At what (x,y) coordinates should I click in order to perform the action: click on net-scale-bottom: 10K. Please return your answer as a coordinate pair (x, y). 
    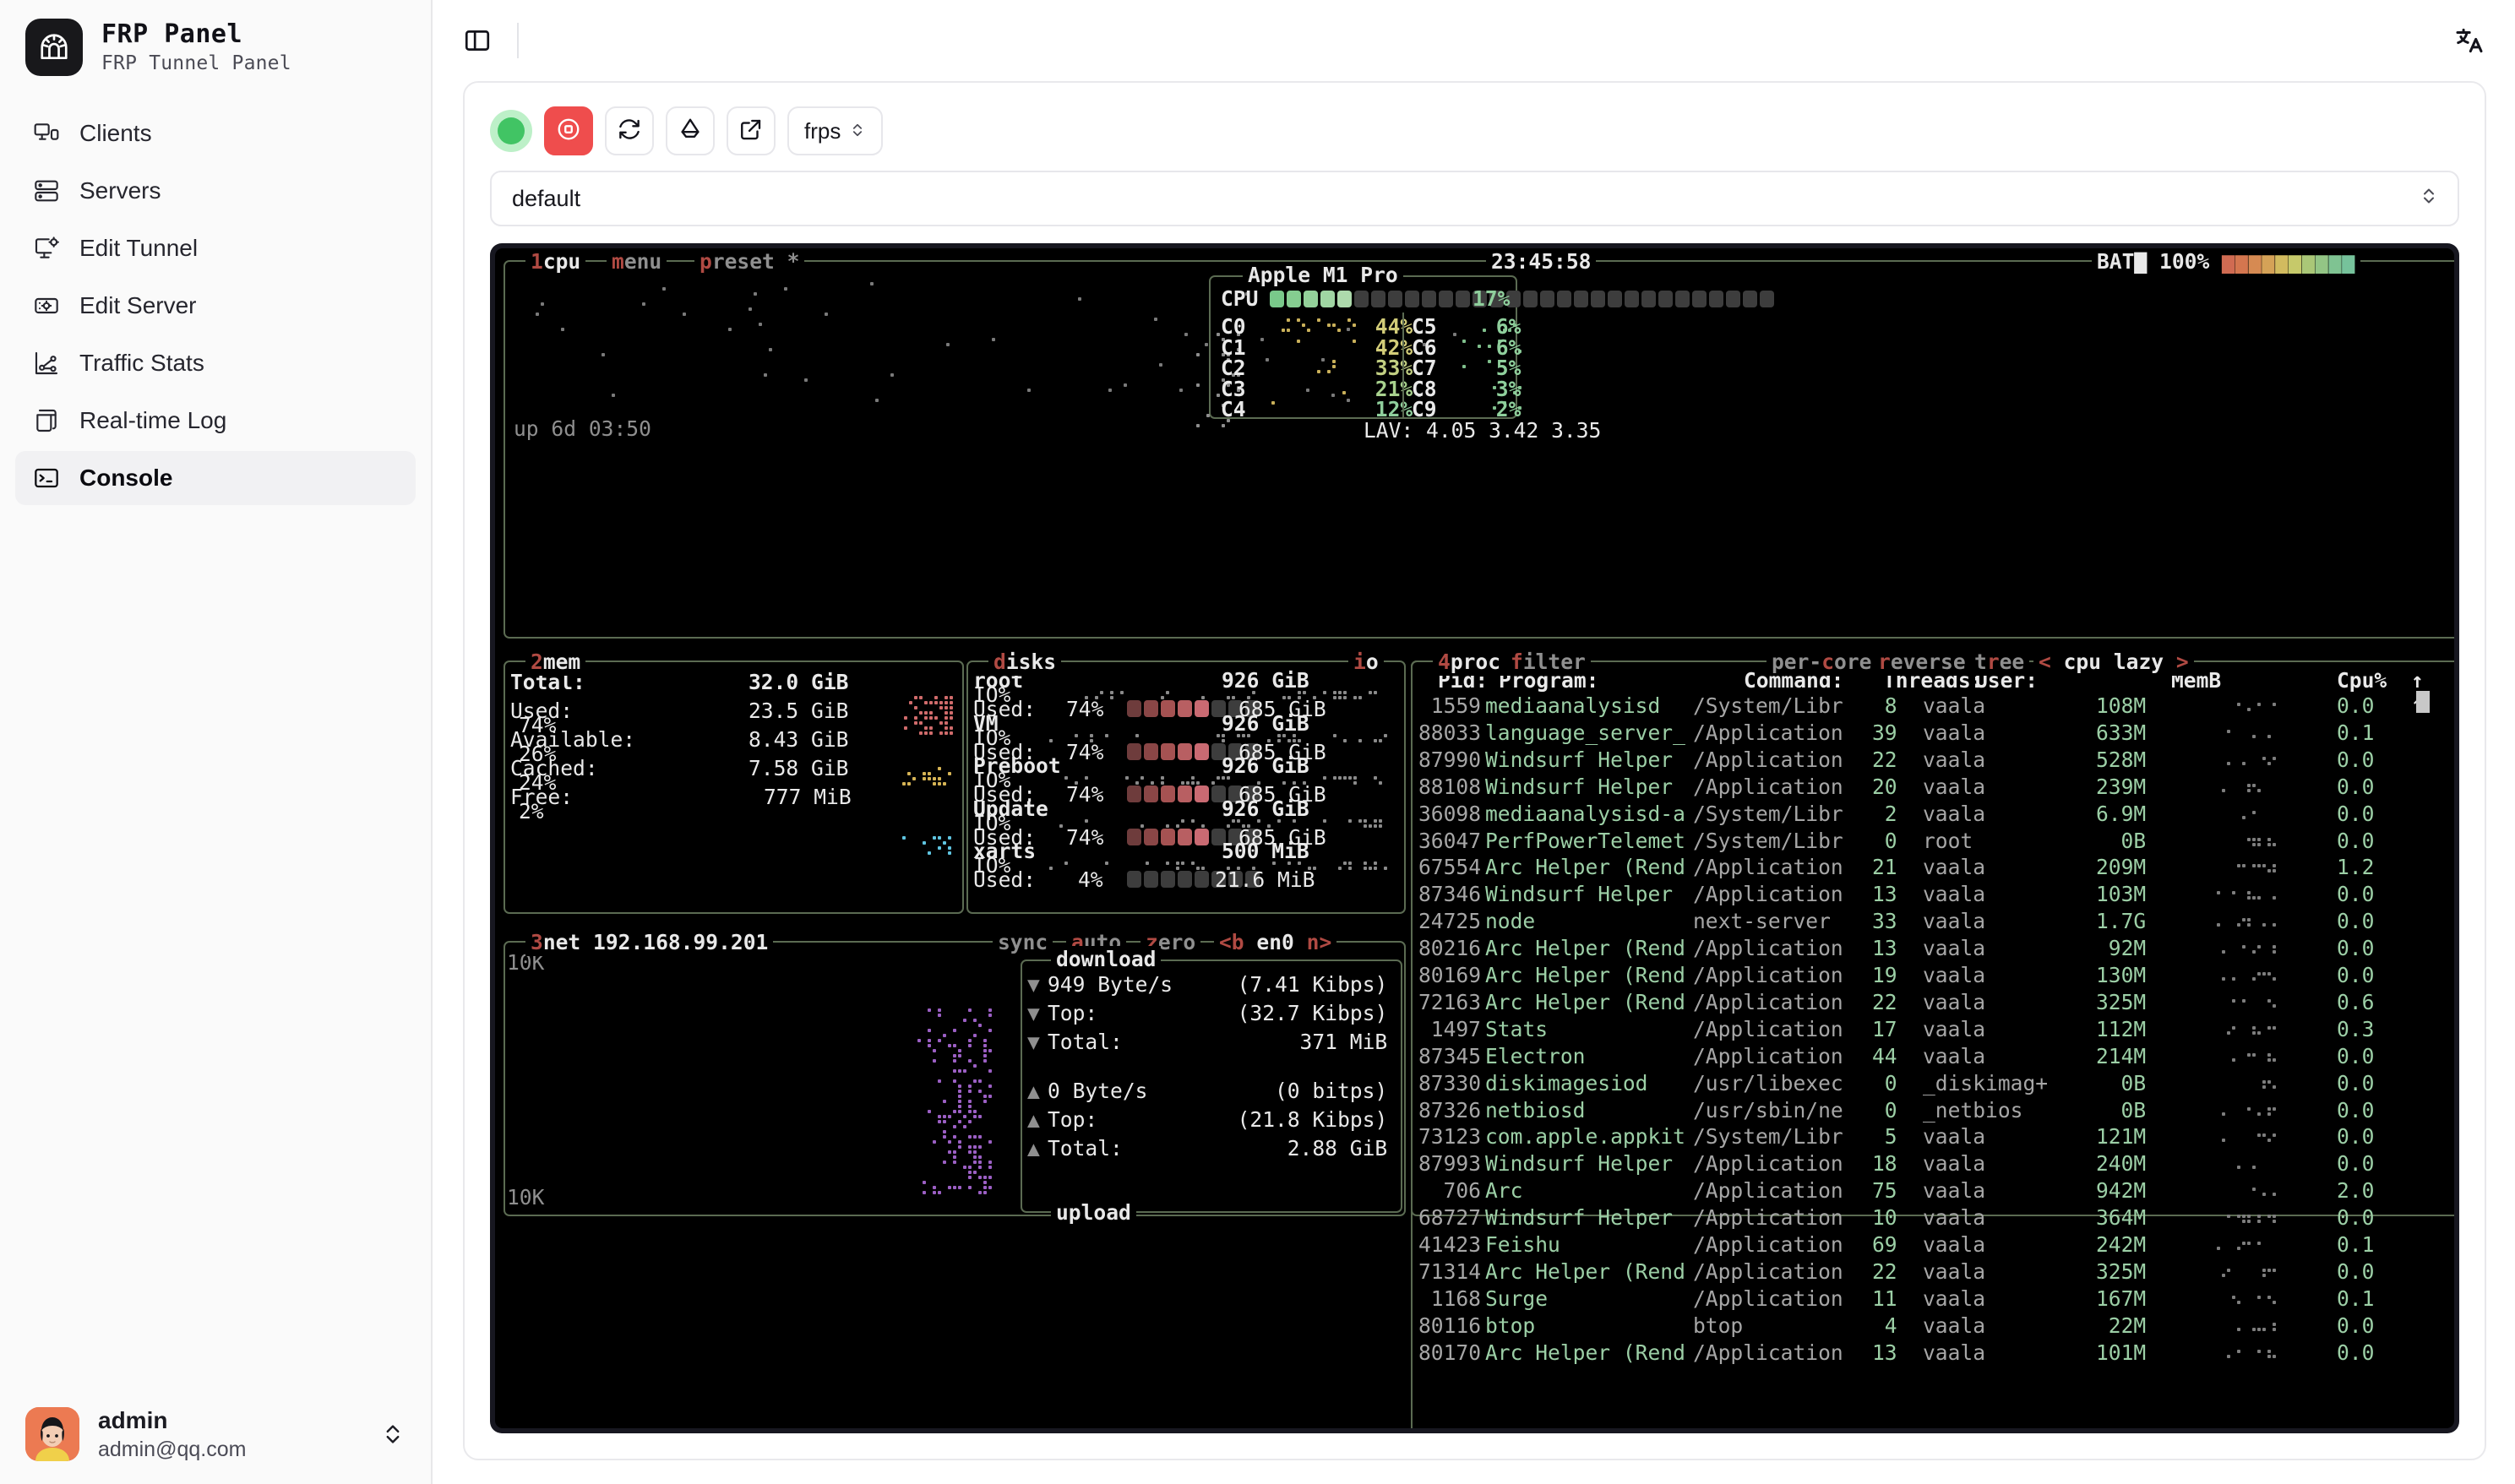
    Looking at the image, I should click on (526, 1197).